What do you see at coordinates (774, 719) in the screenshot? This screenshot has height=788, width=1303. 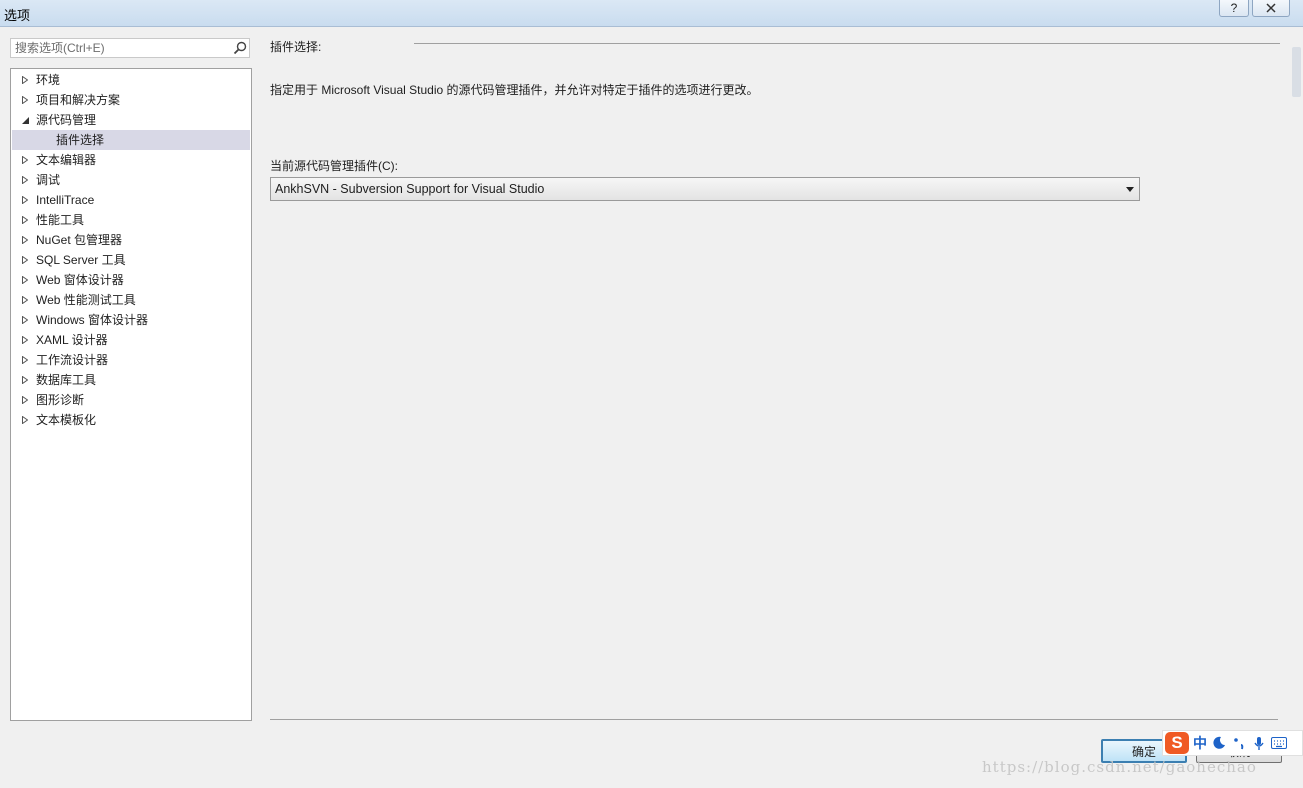 I see `bottom-divider` at bounding box center [774, 719].